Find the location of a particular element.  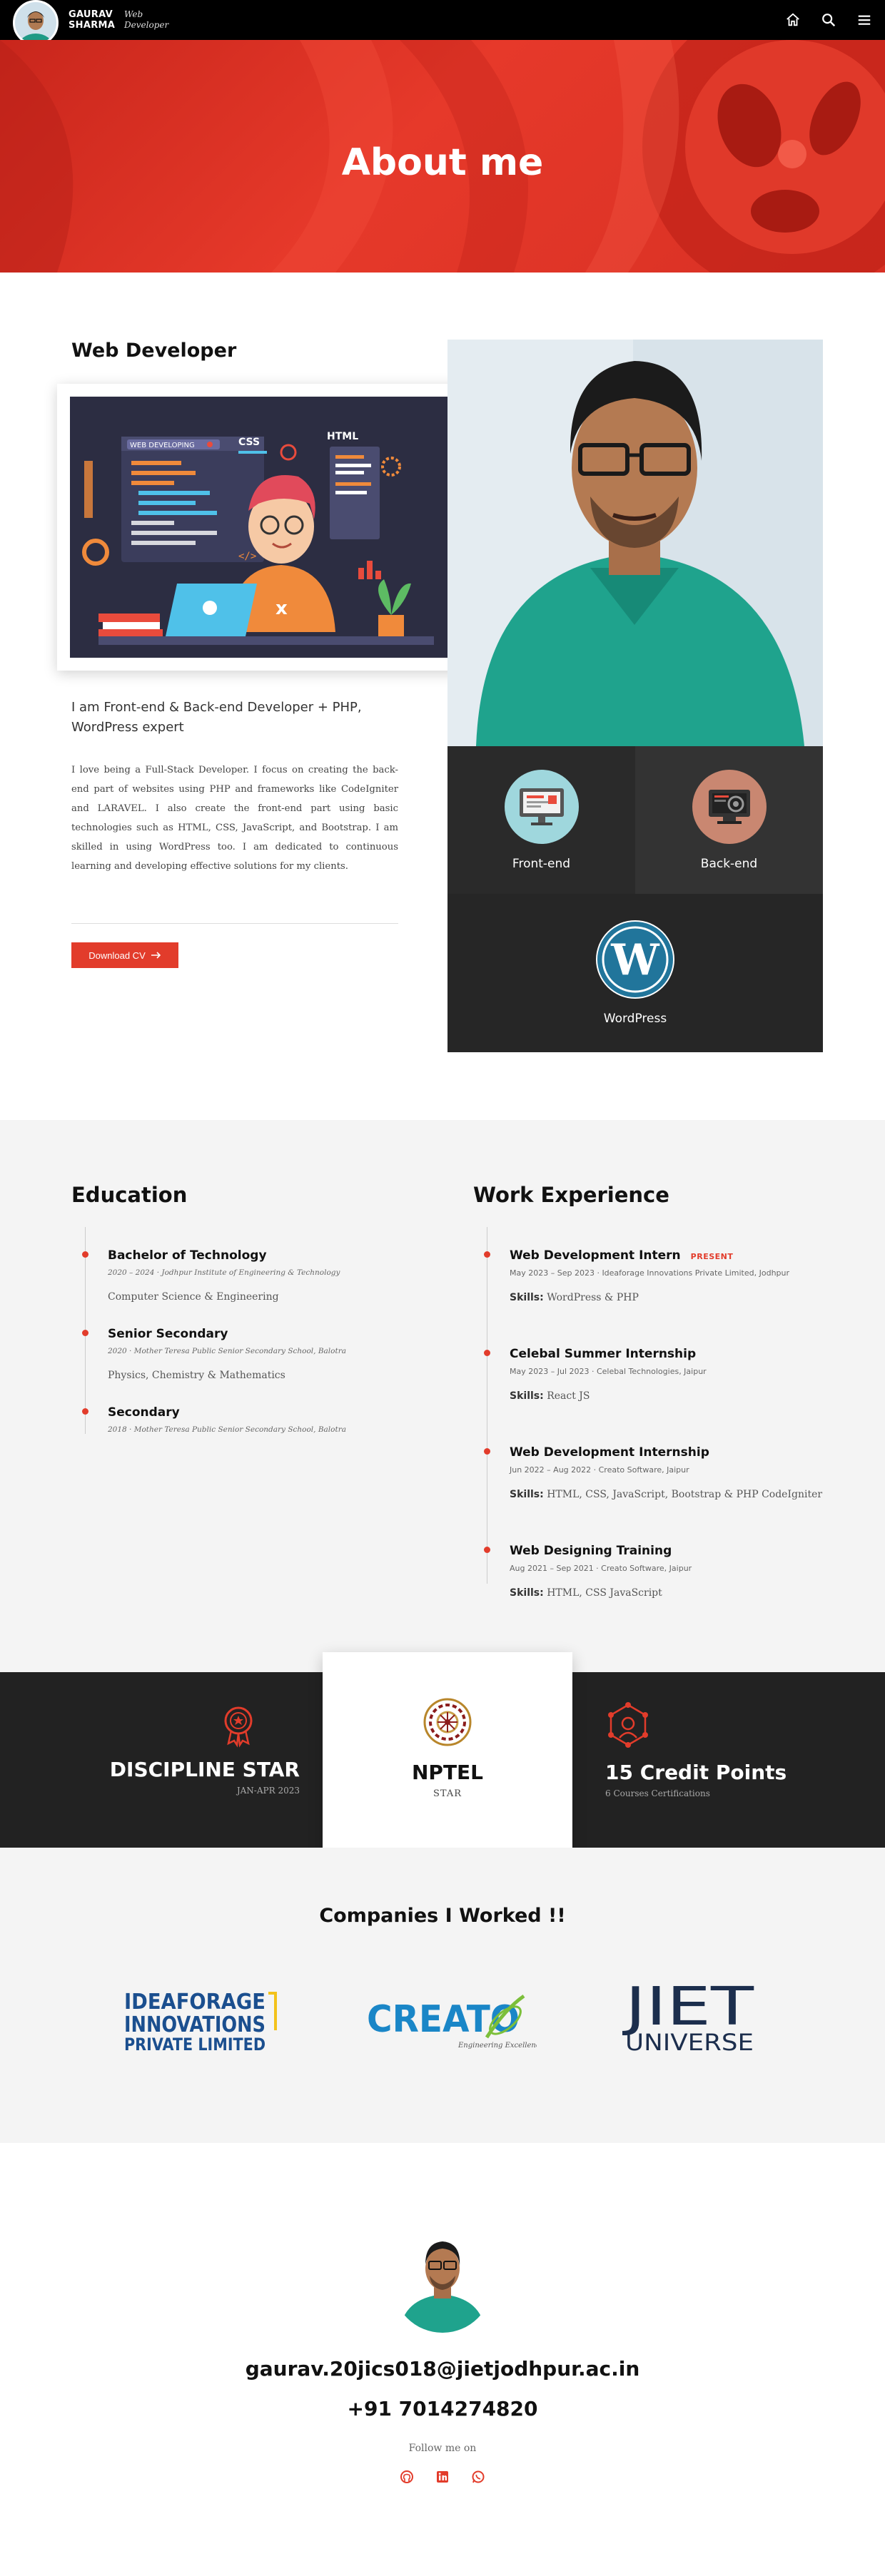

about-title: Web Developer is located at coordinates (154, 351).